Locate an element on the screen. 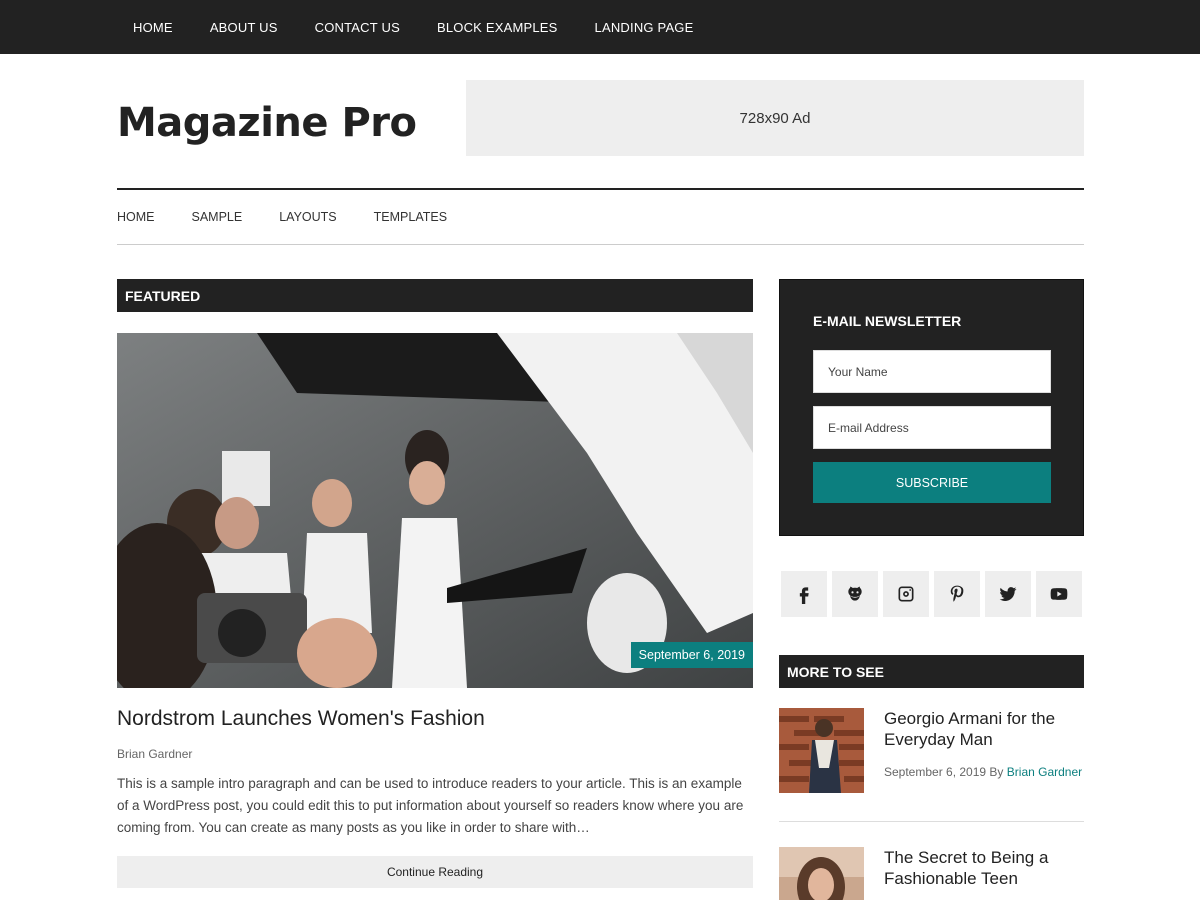 This screenshot has width=1200, height=900. instagram-link is located at coordinates (906, 594).